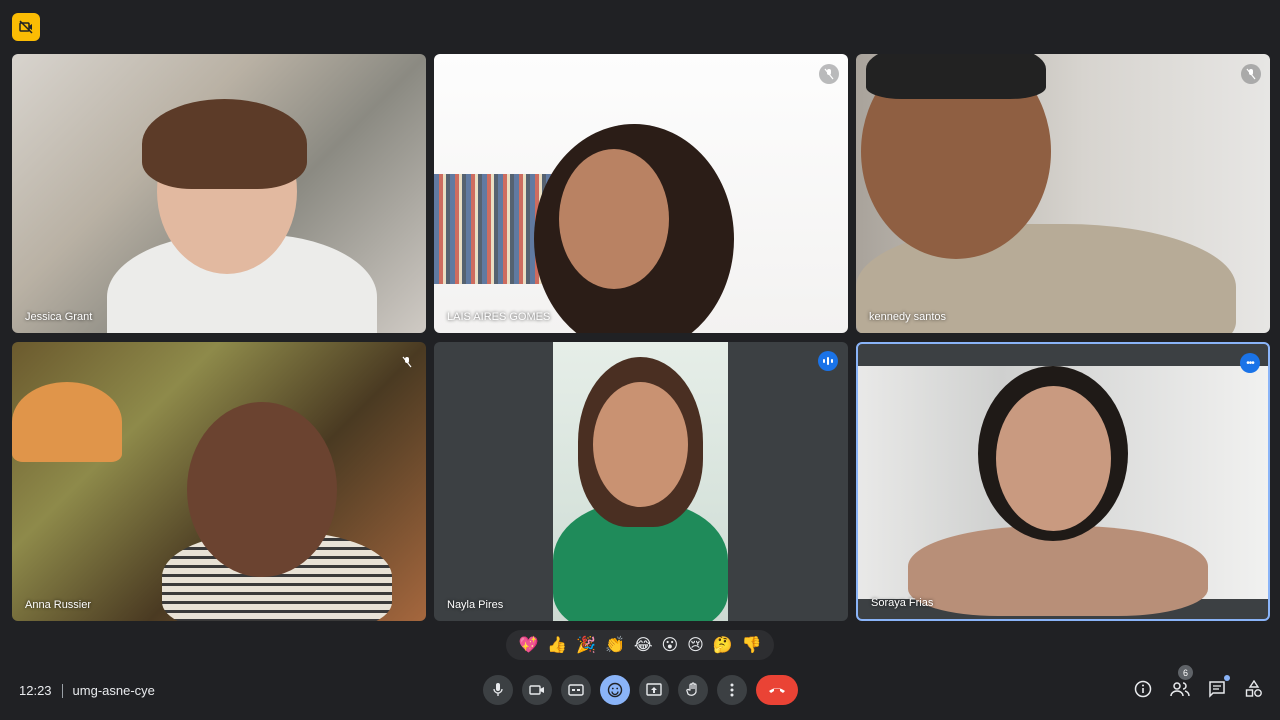 This screenshot has width=1280, height=720. I want to click on more-options-button, so click(732, 690).